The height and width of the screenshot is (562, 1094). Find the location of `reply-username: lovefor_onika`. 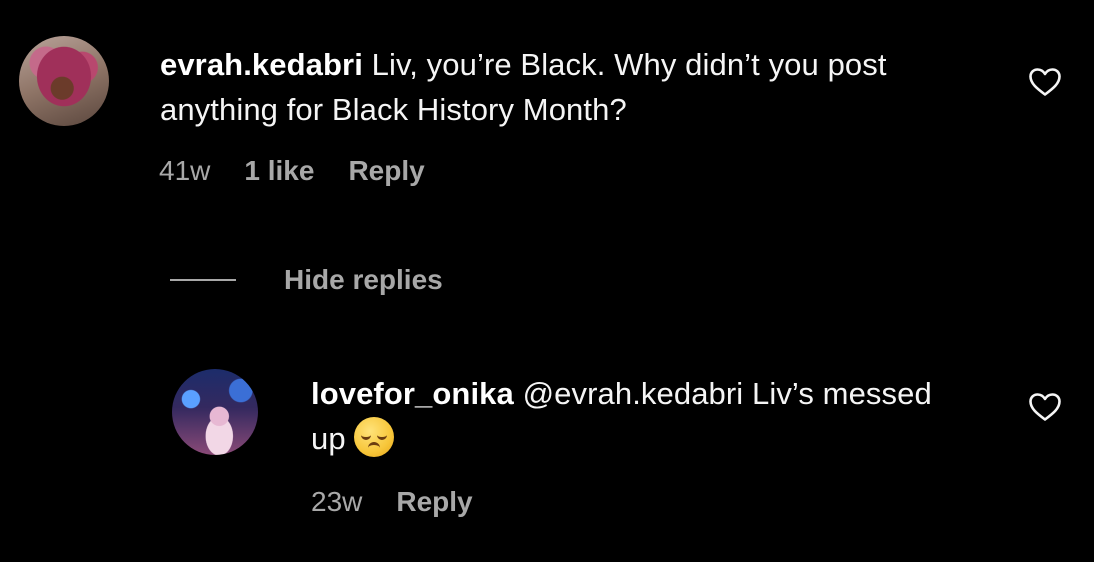

reply-username: lovefor_onika is located at coordinates (412, 393).